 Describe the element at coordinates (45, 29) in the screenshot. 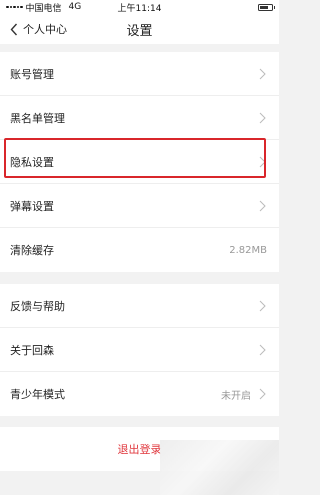

I see `back-label: 个人中心` at that location.